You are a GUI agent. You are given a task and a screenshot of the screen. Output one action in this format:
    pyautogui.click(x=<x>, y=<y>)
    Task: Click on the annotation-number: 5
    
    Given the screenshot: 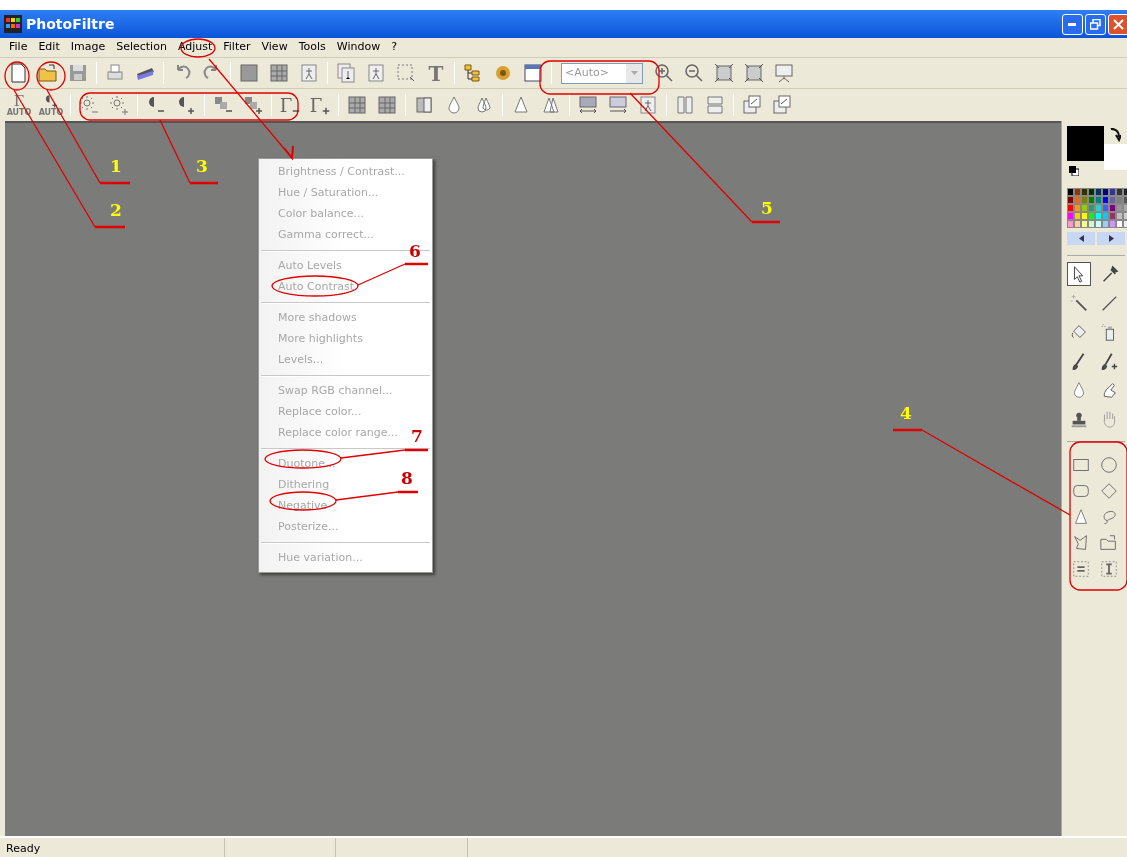 What is the action you would take?
    pyautogui.click(x=767, y=208)
    